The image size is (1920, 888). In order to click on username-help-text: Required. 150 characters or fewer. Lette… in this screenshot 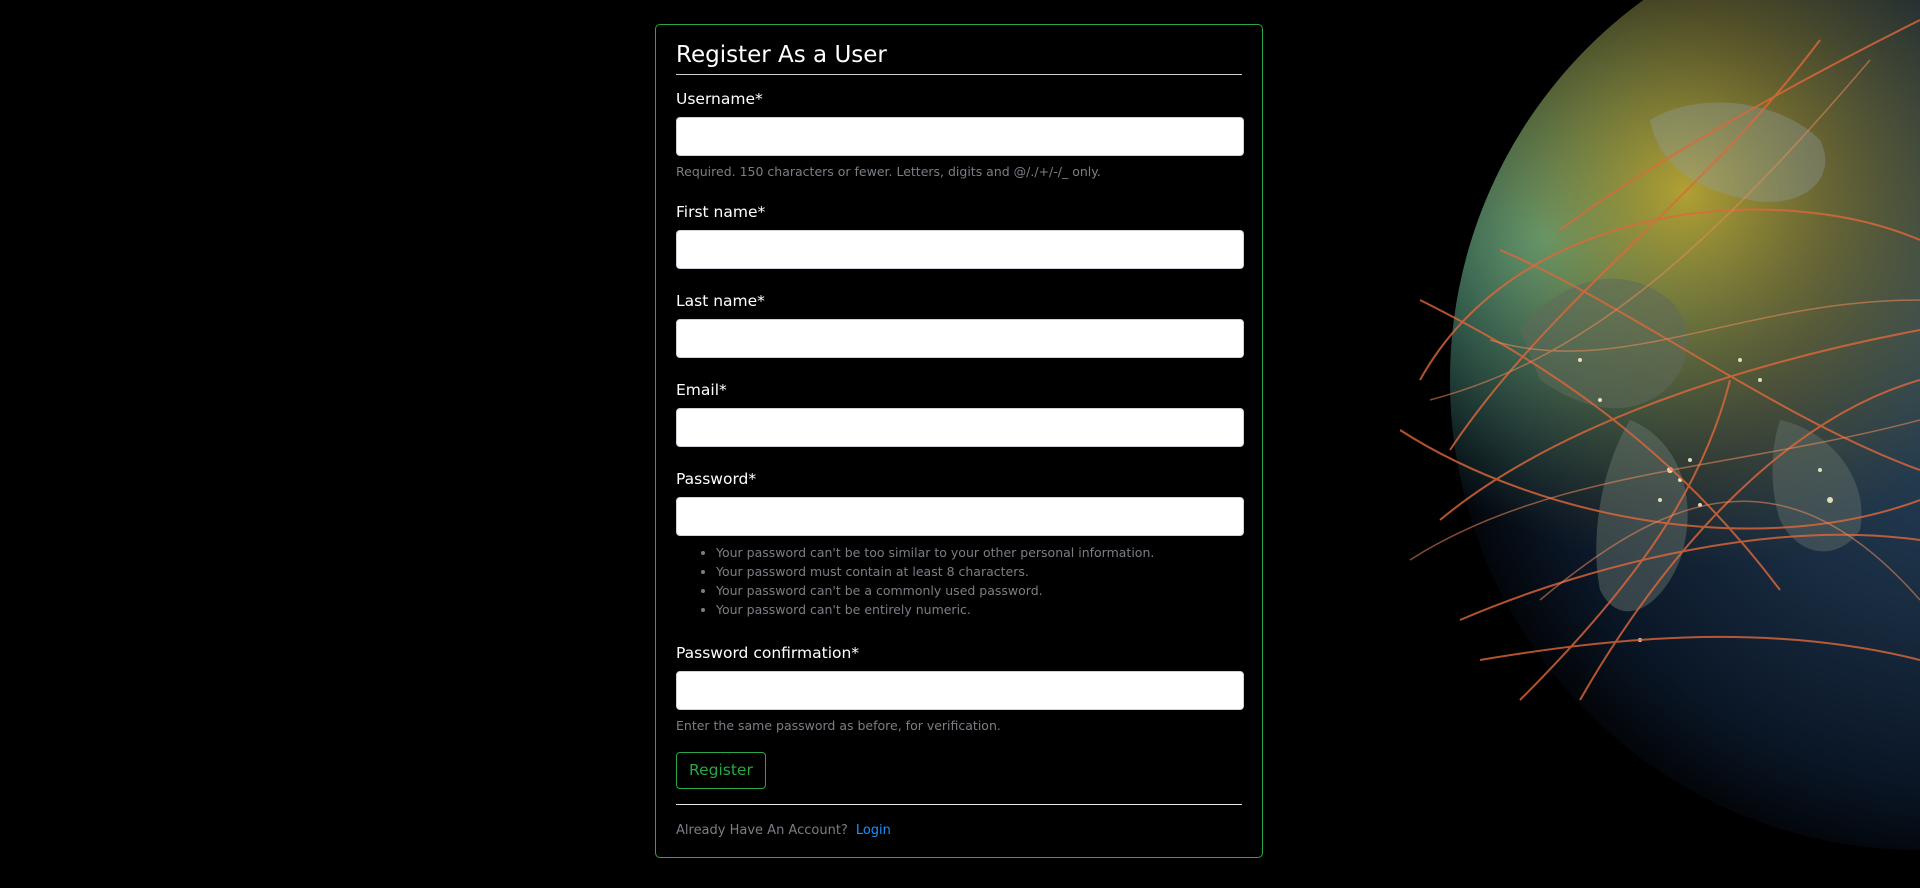, I will do `click(888, 171)`.